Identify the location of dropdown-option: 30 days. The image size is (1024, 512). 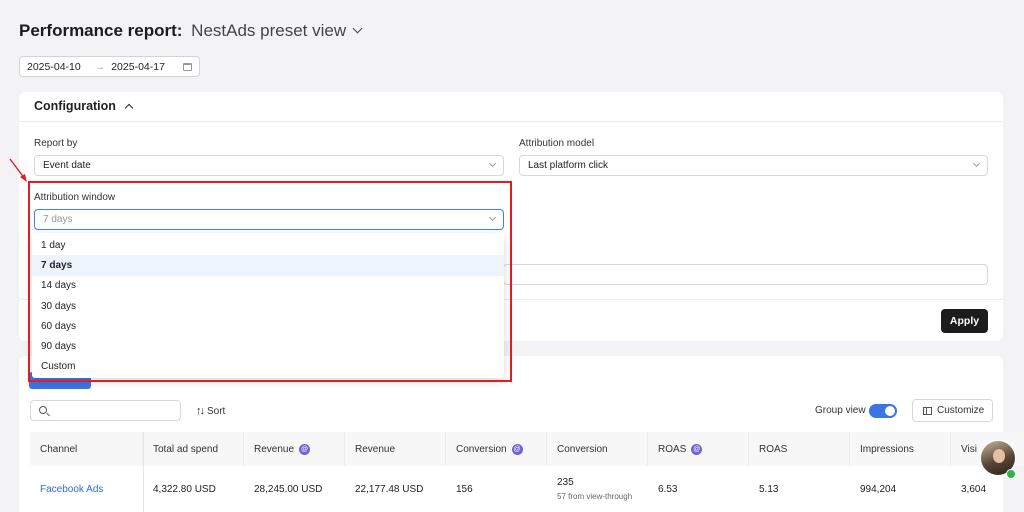
(268, 306).